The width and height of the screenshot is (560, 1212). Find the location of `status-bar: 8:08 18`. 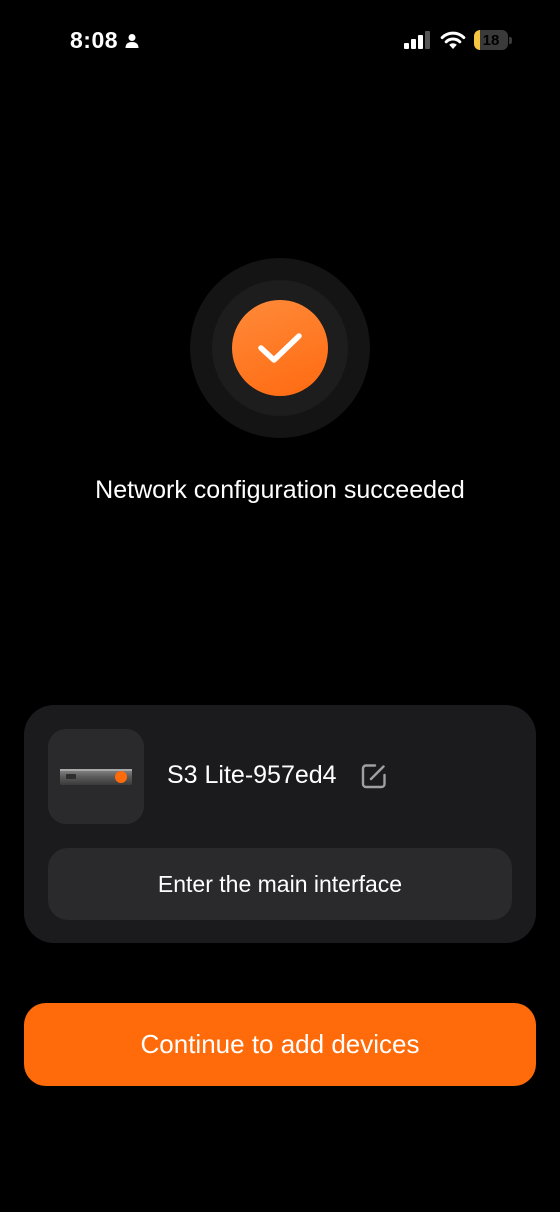

status-bar: 8:08 18 is located at coordinates (280, 42).